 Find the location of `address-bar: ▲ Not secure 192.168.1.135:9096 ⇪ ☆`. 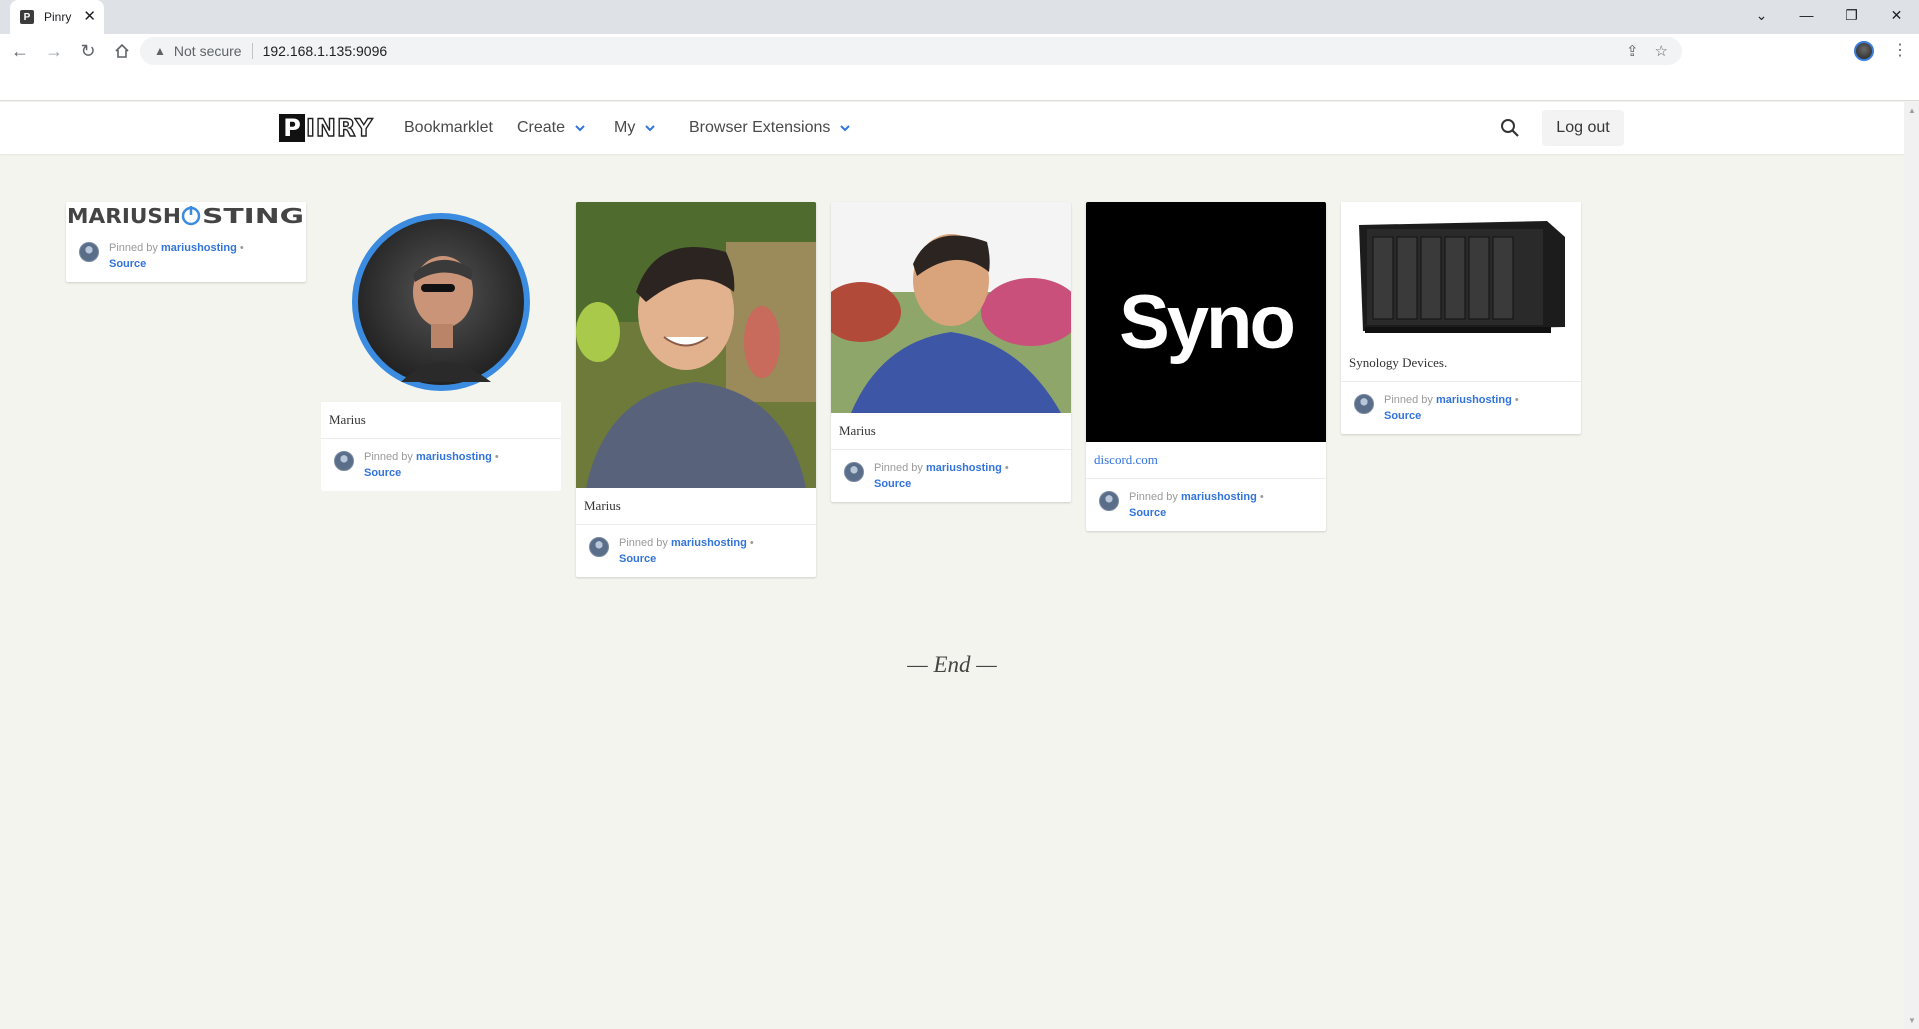

address-bar: ▲ Not secure 192.168.1.135:9096 ⇪ ☆ is located at coordinates (911, 51).